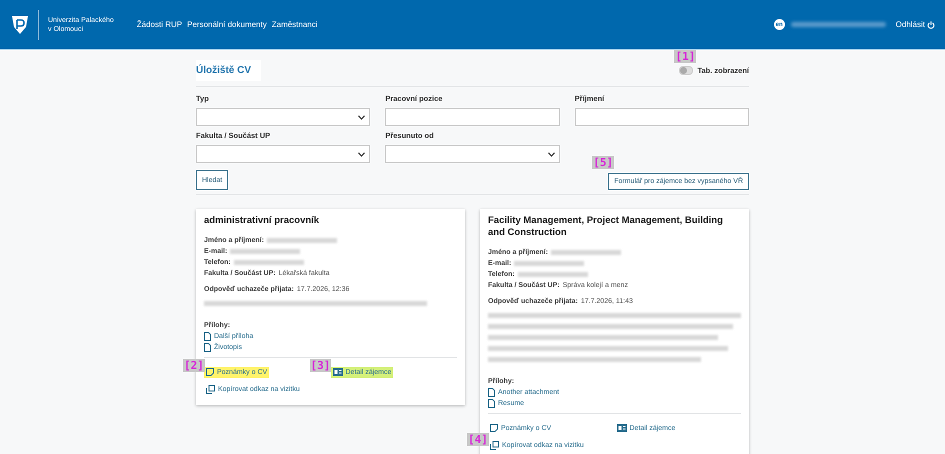 The image size is (945, 454). I want to click on annotation-marker: [5], so click(603, 162).